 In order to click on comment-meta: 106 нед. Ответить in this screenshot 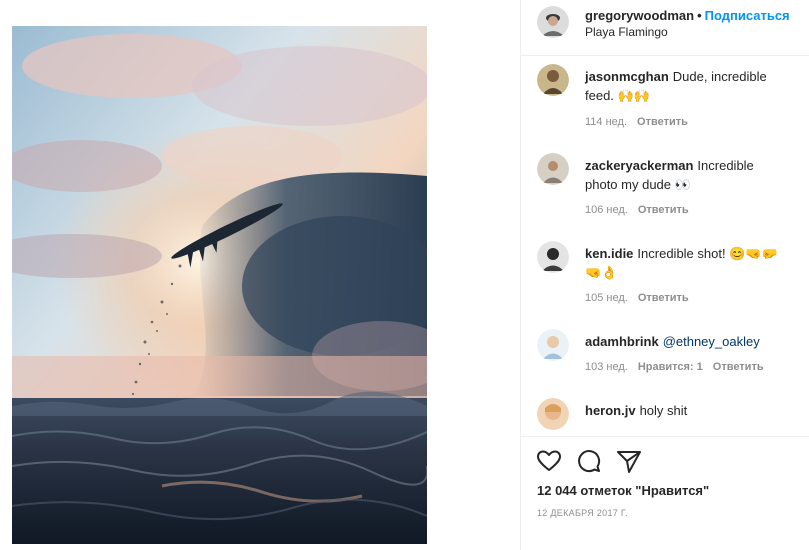, I will do `click(642, 210)`.